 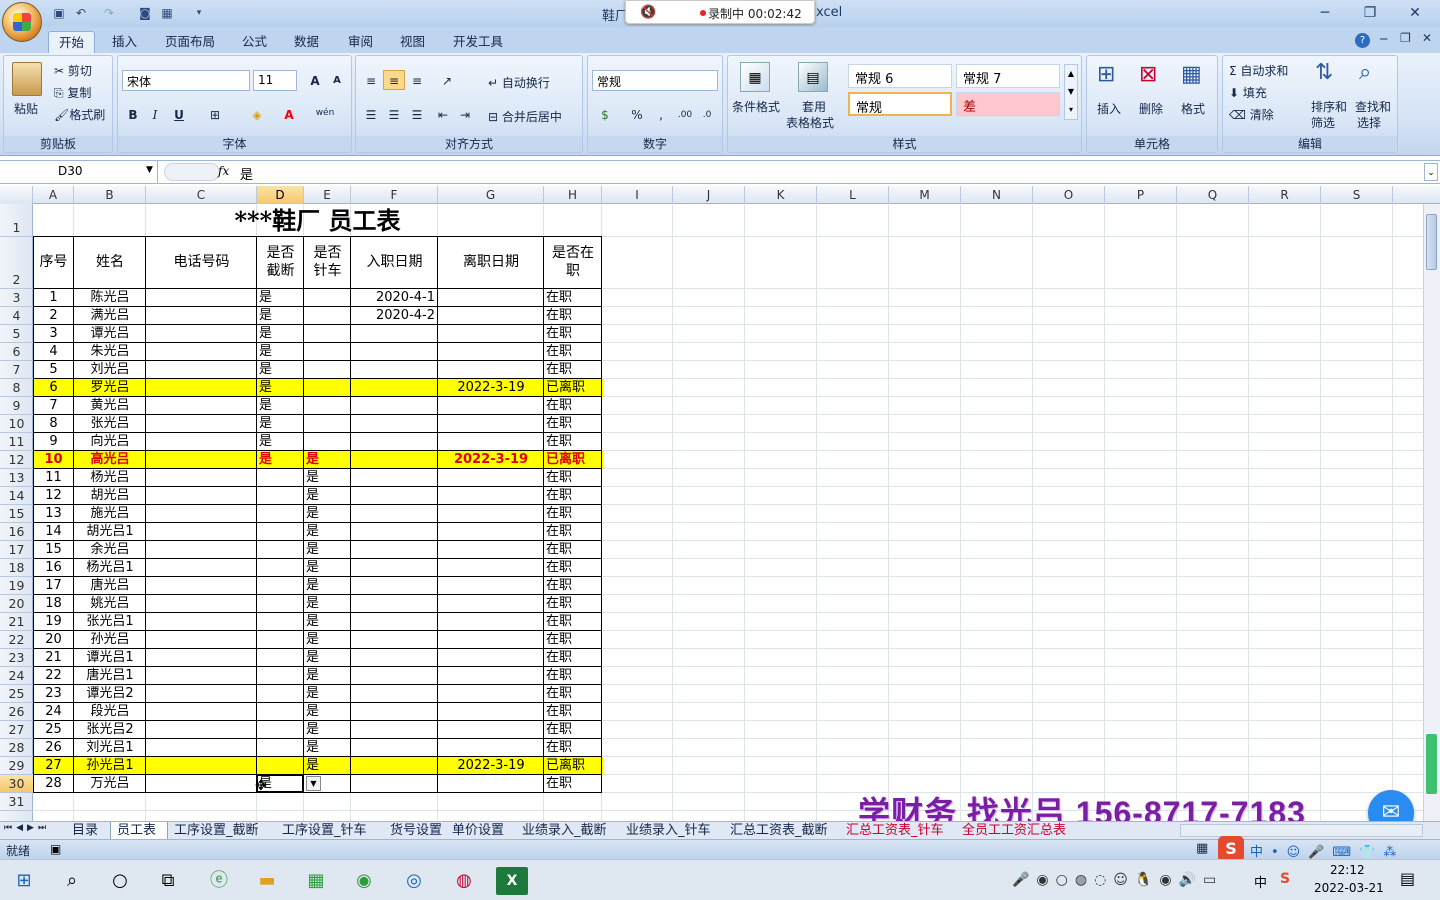 What do you see at coordinates (16, 676) in the screenshot?
I see `row-header-24: 24` at bounding box center [16, 676].